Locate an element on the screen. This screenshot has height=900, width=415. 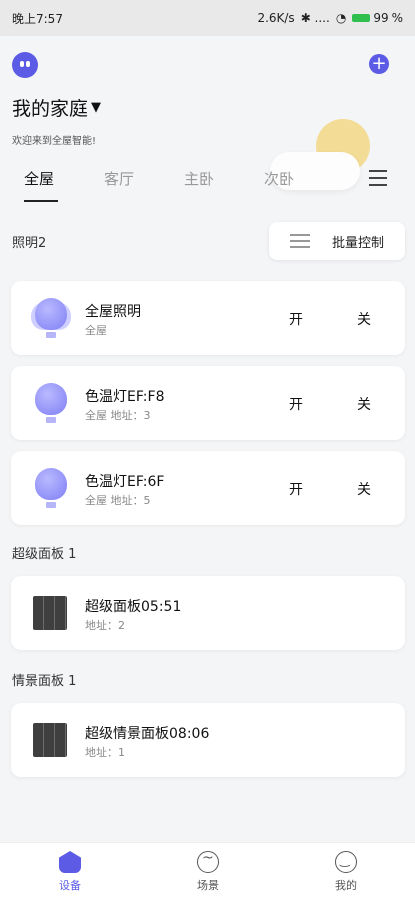
welcome-text: 欢迎来到全屋智能! is located at coordinates (54, 141).